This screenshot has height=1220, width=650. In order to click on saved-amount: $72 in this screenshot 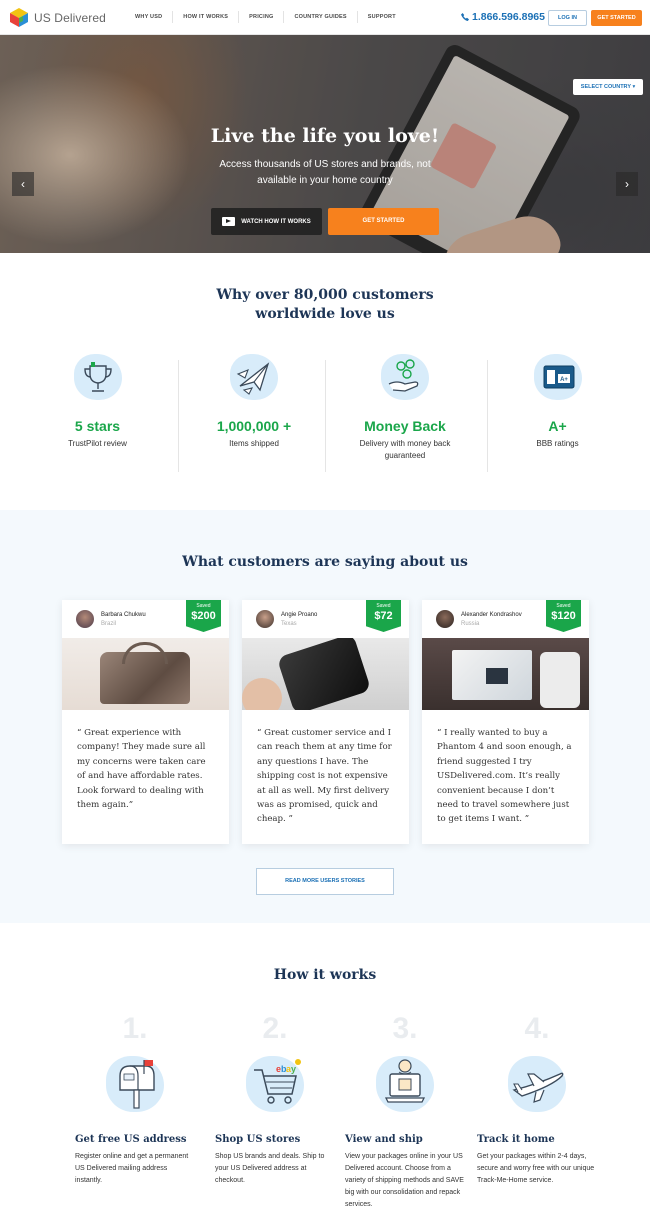, I will do `click(383, 616)`.